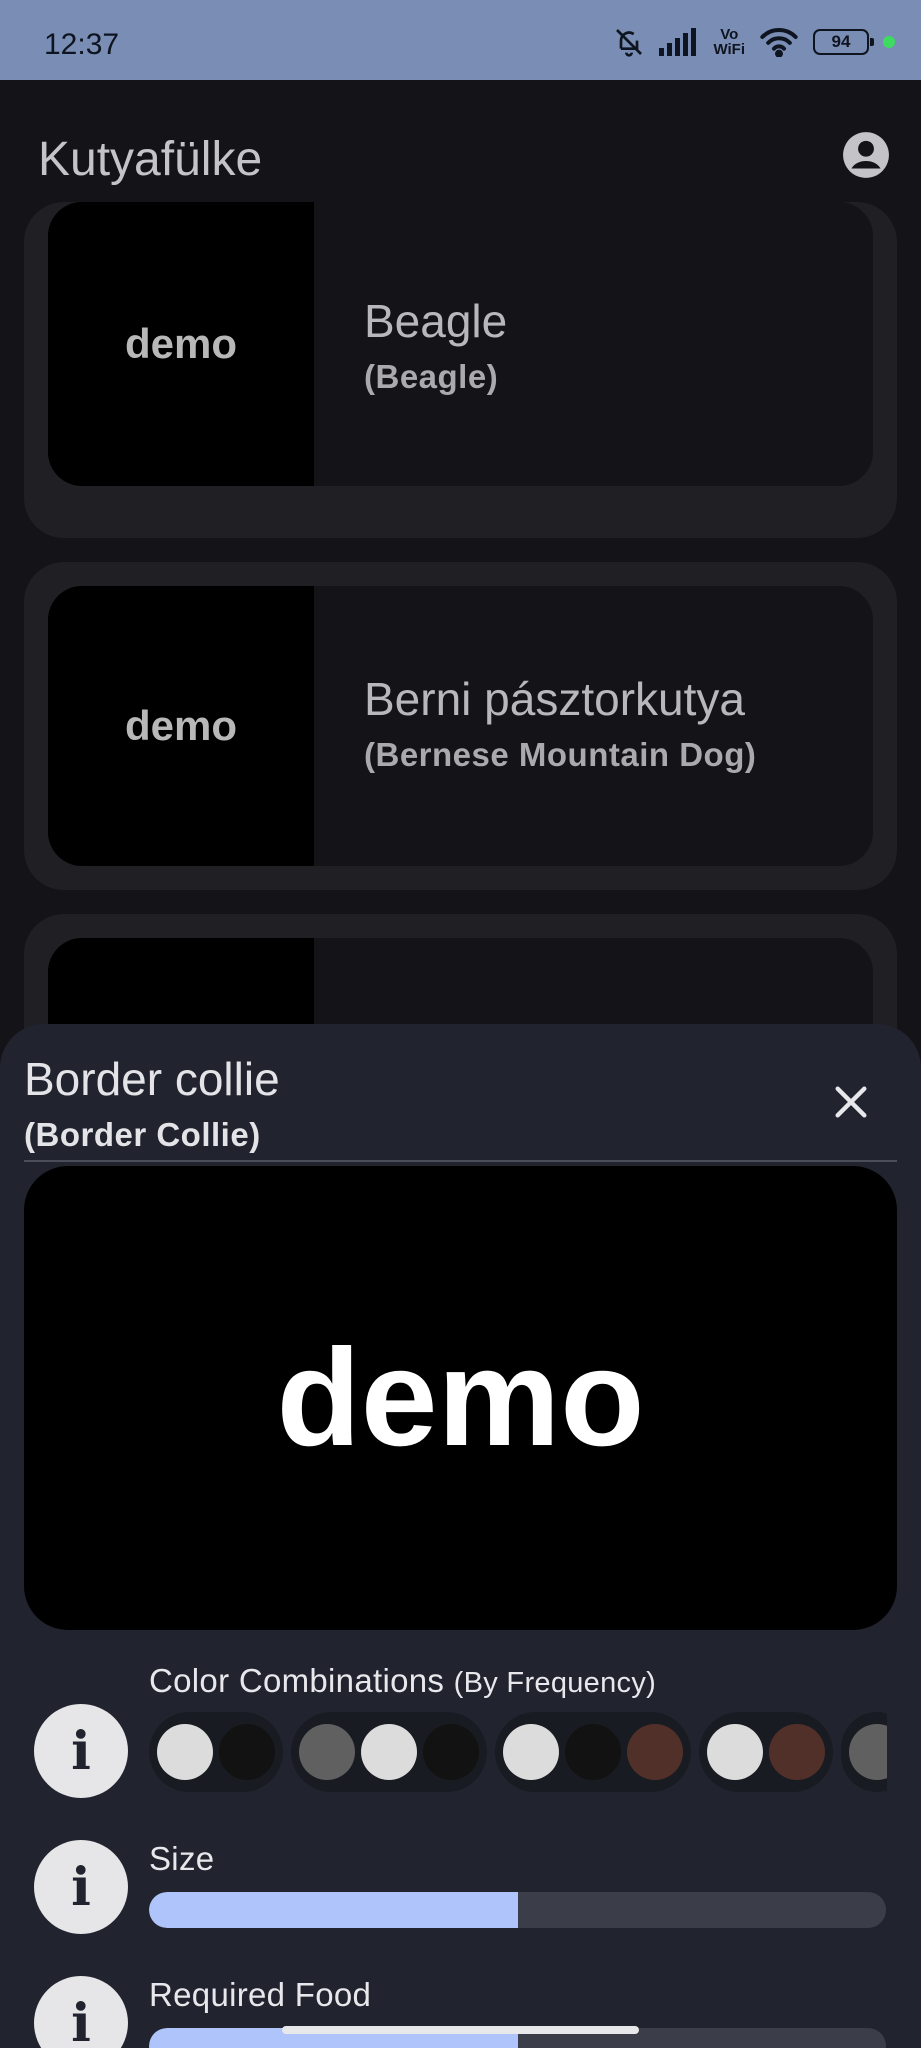 Image resolution: width=921 pixels, height=2048 pixels. I want to click on status-icons: Vo WiFi 94, so click(754, 42).